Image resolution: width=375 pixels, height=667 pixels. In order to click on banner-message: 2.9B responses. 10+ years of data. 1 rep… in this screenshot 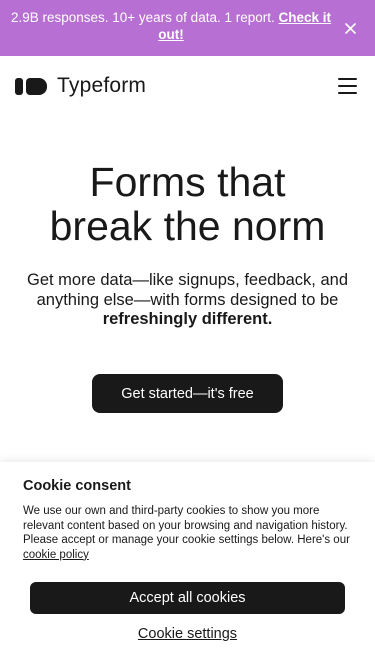, I will do `click(142, 17)`.